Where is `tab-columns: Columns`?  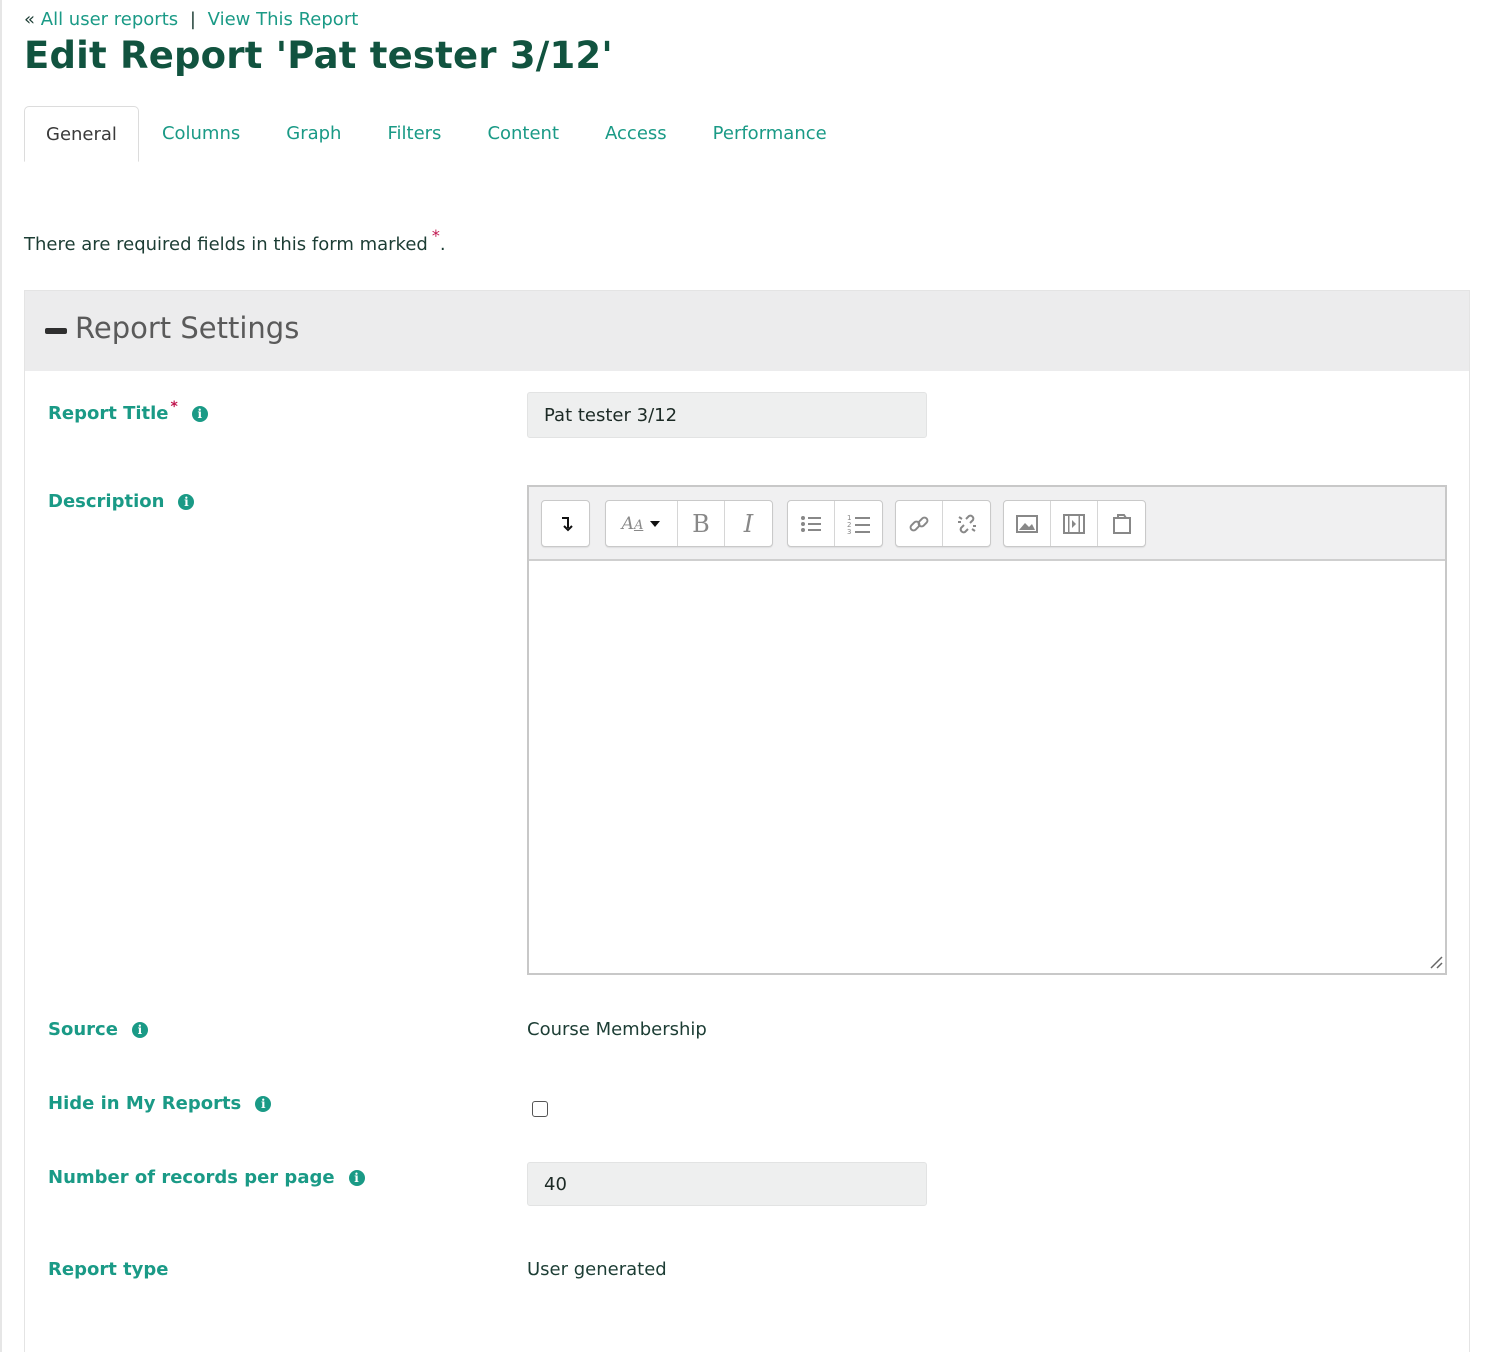
tab-columns: Columns is located at coordinates (201, 134).